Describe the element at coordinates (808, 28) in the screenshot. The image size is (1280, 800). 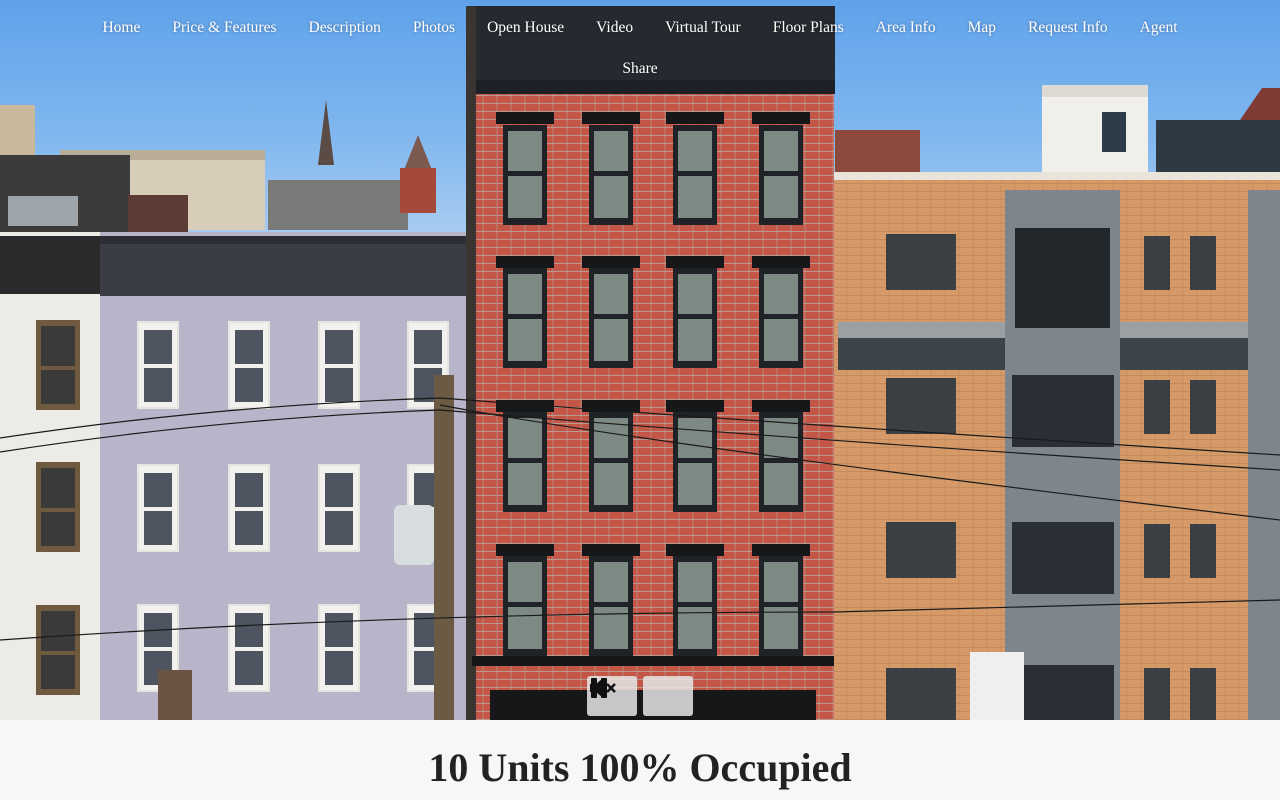
I see `nav-floor-plans-link: Floor Plans` at that location.